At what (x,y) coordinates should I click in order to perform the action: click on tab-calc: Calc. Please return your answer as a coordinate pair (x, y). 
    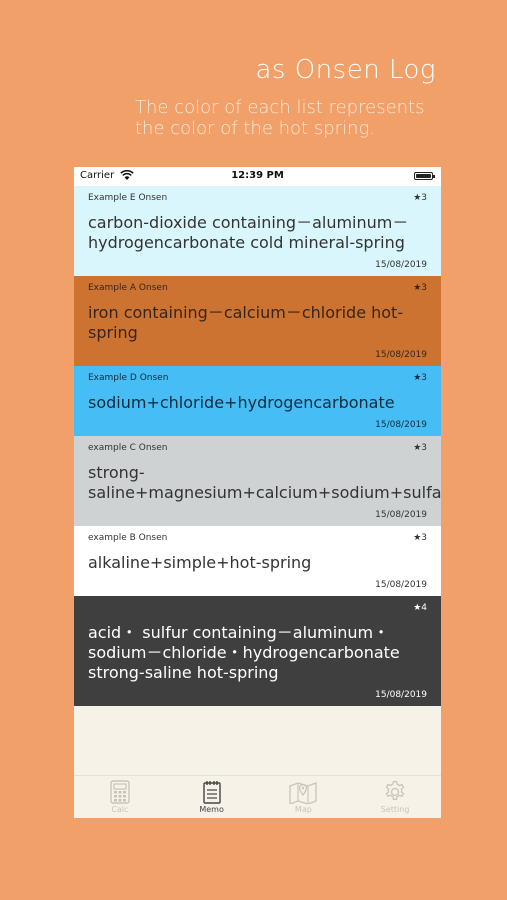
    Looking at the image, I should click on (120, 797).